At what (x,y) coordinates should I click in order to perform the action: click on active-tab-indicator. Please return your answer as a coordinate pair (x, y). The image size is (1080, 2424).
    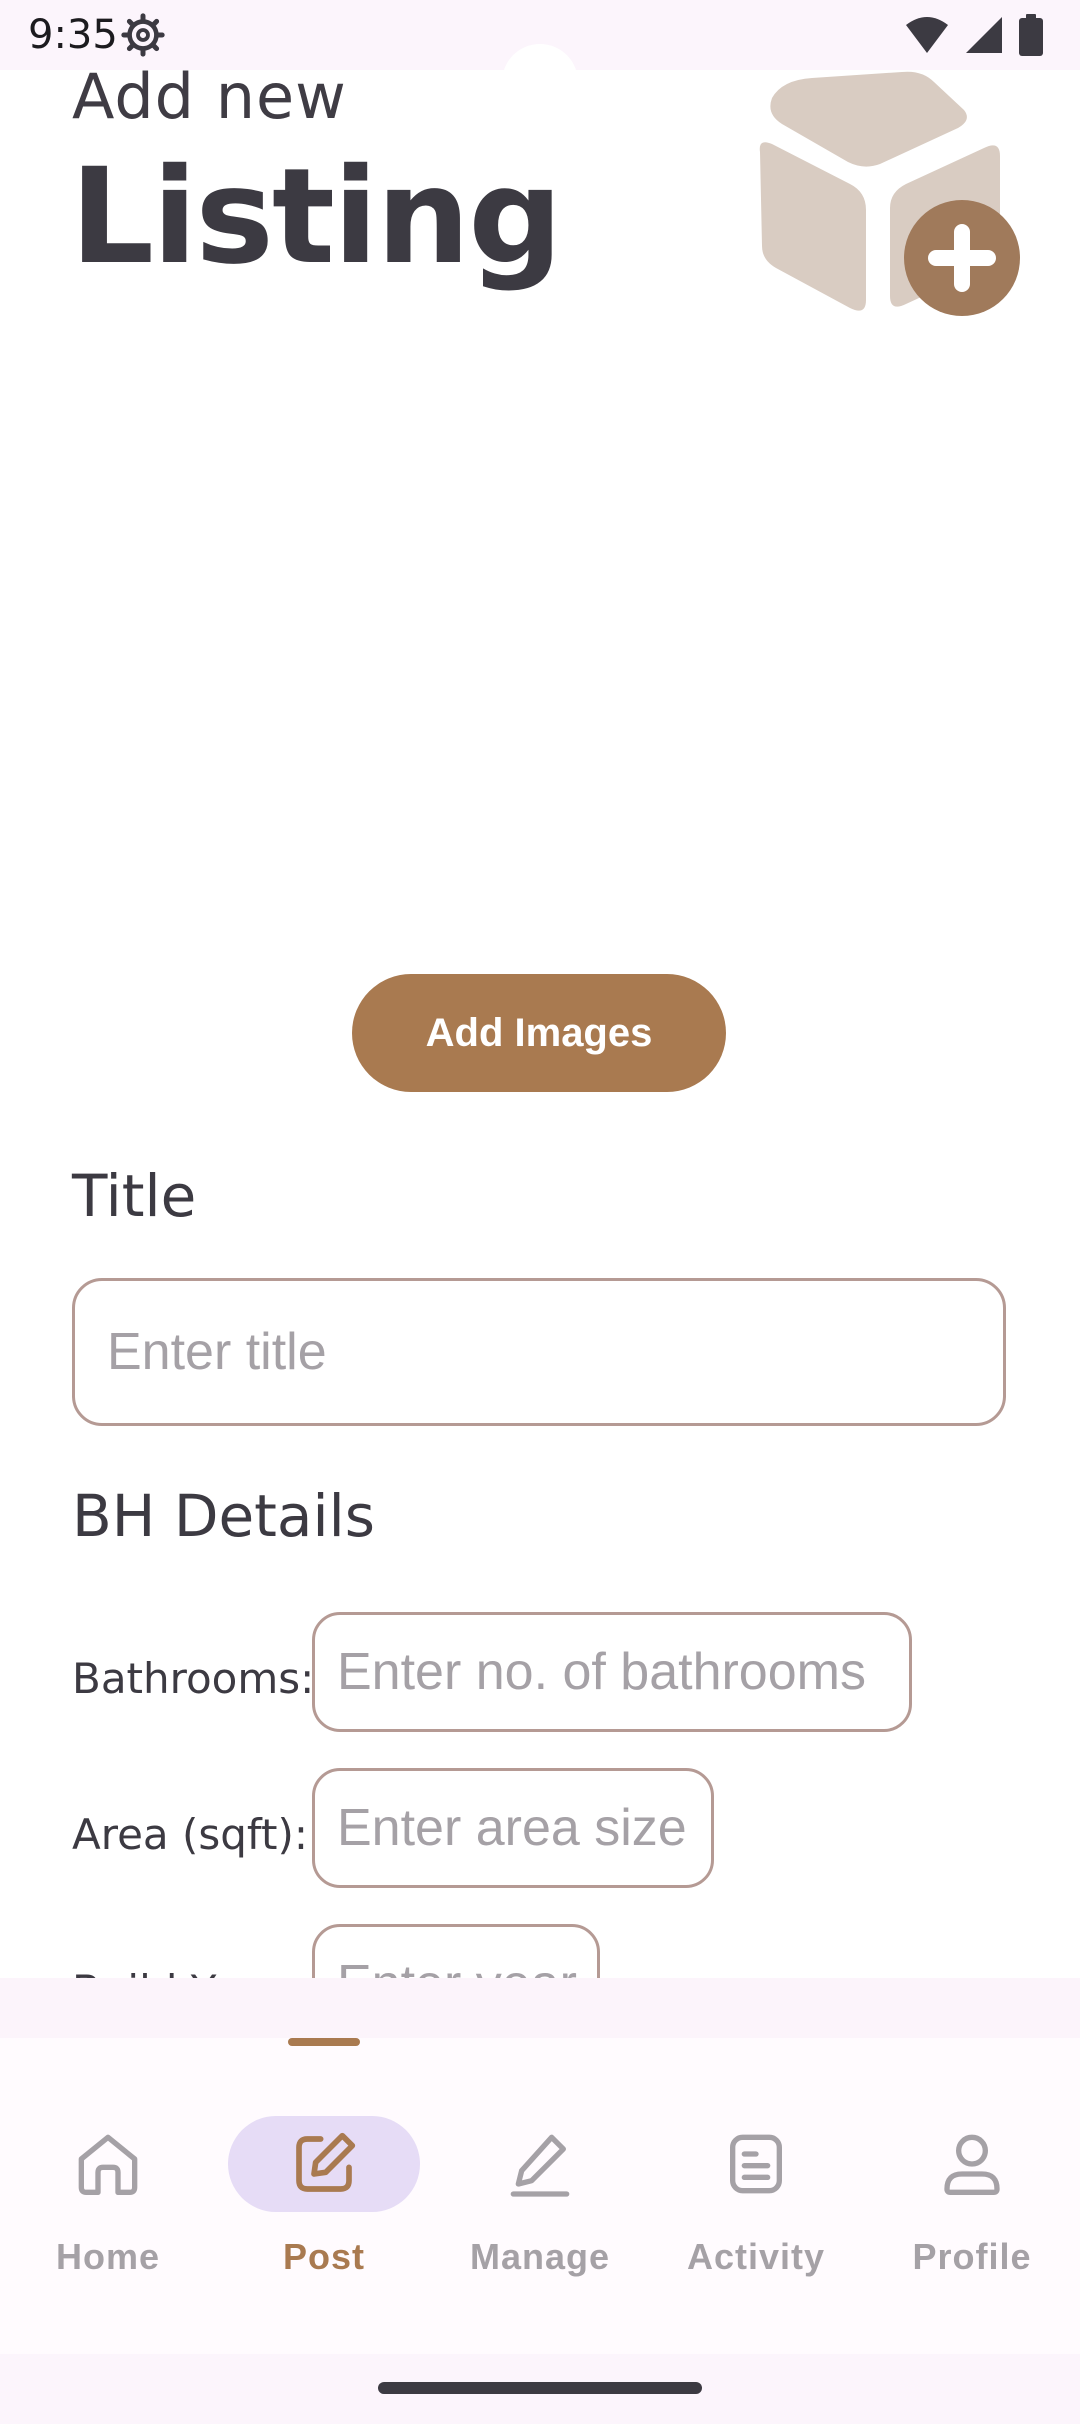
    Looking at the image, I should click on (324, 2042).